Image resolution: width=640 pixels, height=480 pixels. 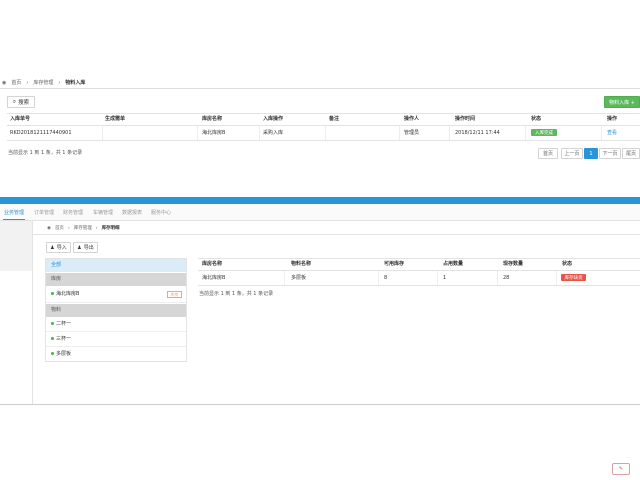 I want to click on tree-item: 二杯一, so click(x=116, y=325).